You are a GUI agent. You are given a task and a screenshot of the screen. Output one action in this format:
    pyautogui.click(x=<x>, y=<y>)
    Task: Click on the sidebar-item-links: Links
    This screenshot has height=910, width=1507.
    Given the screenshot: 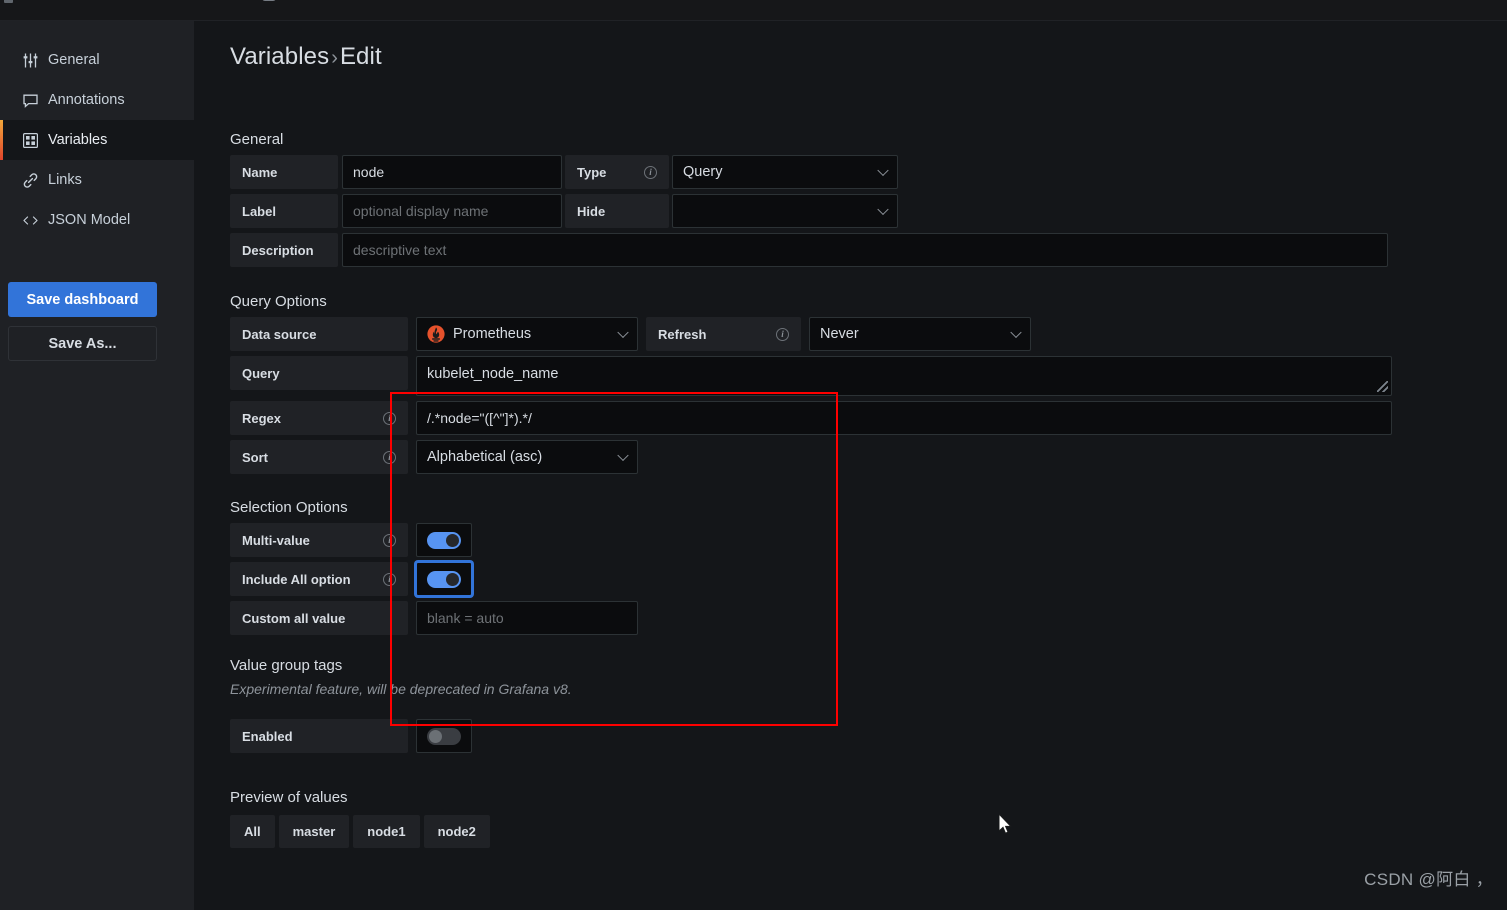 What is the action you would take?
    pyautogui.click(x=97, y=180)
    